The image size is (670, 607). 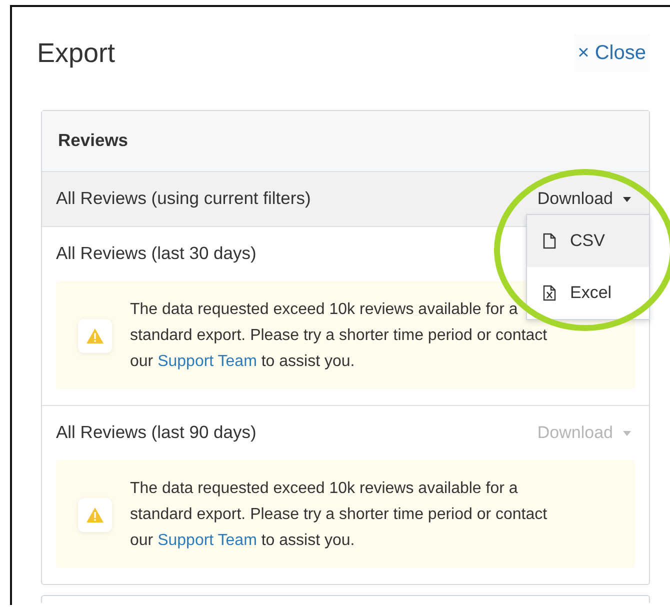 I want to click on dialog-title: Export, so click(x=76, y=53).